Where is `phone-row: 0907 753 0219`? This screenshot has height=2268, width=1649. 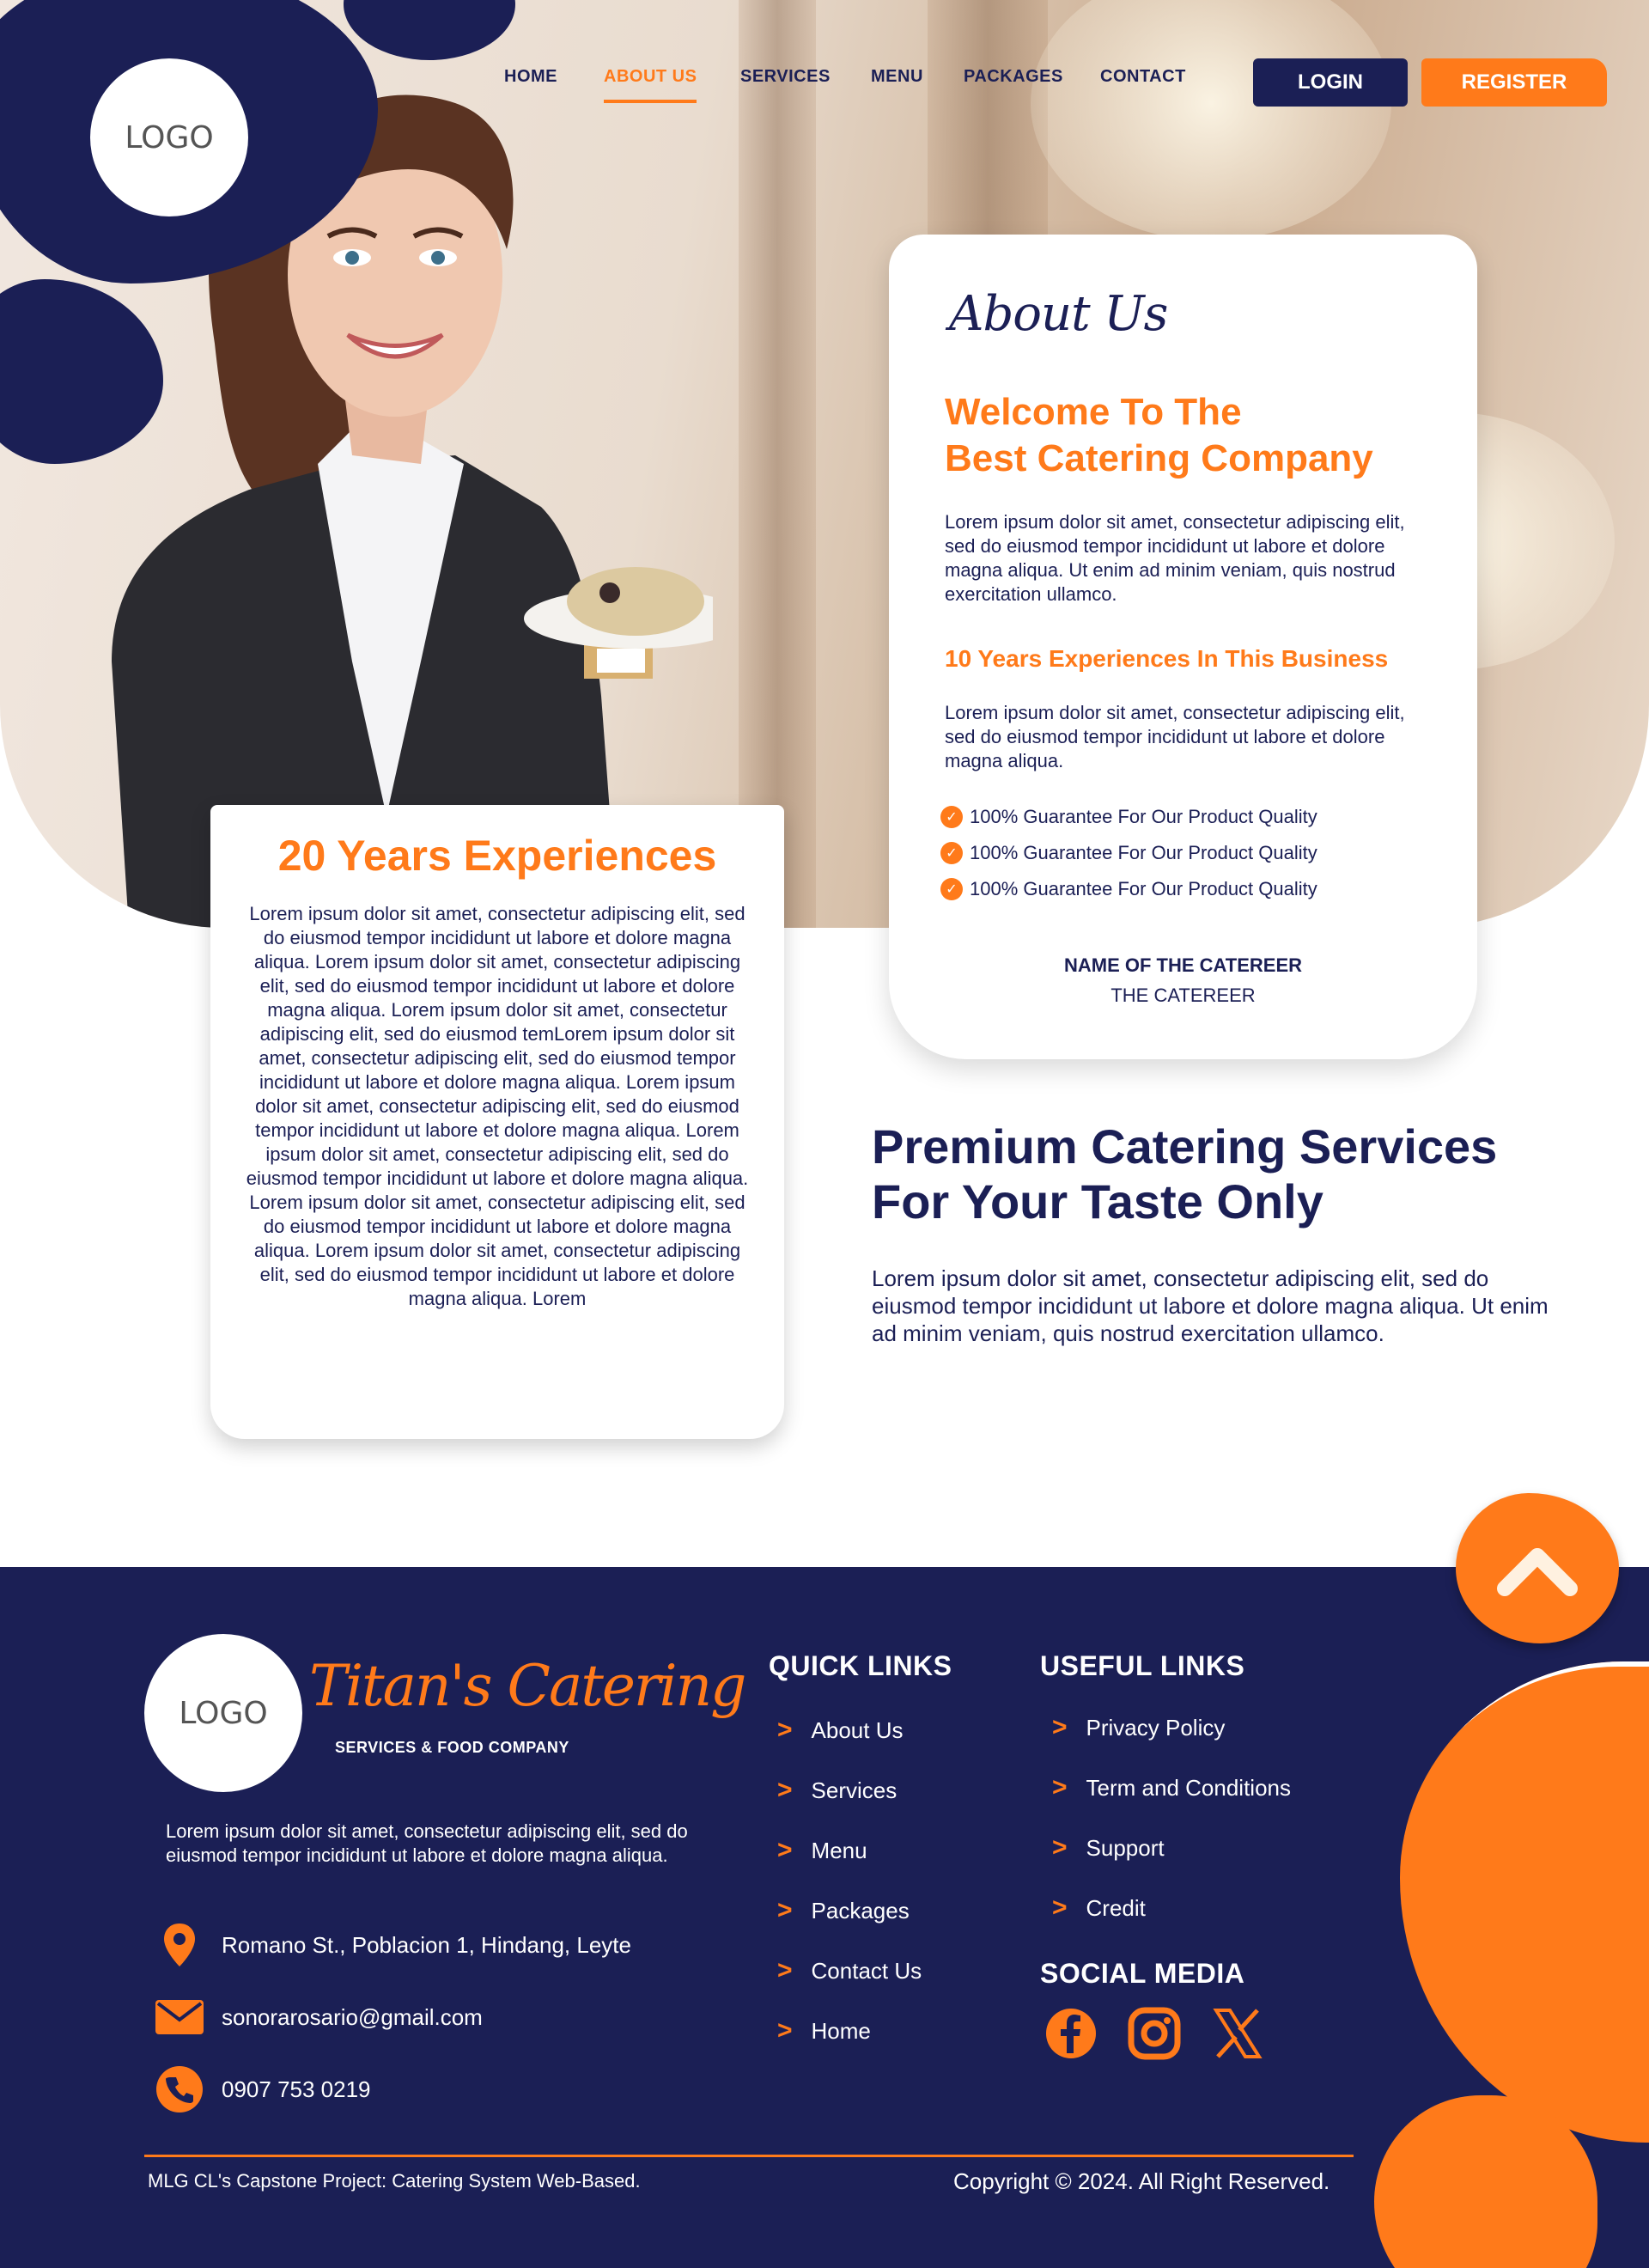 phone-row: 0907 753 0219 is located at coordinates (263, 2089).